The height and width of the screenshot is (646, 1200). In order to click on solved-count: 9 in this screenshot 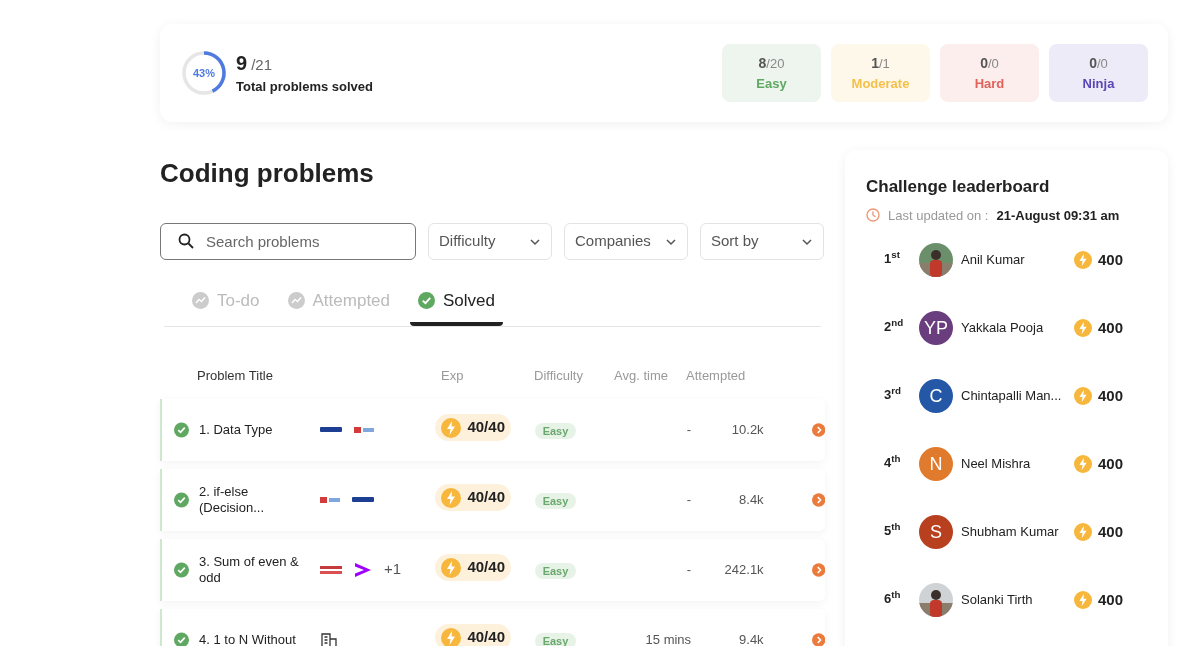, I will do `click(242, 64)`.